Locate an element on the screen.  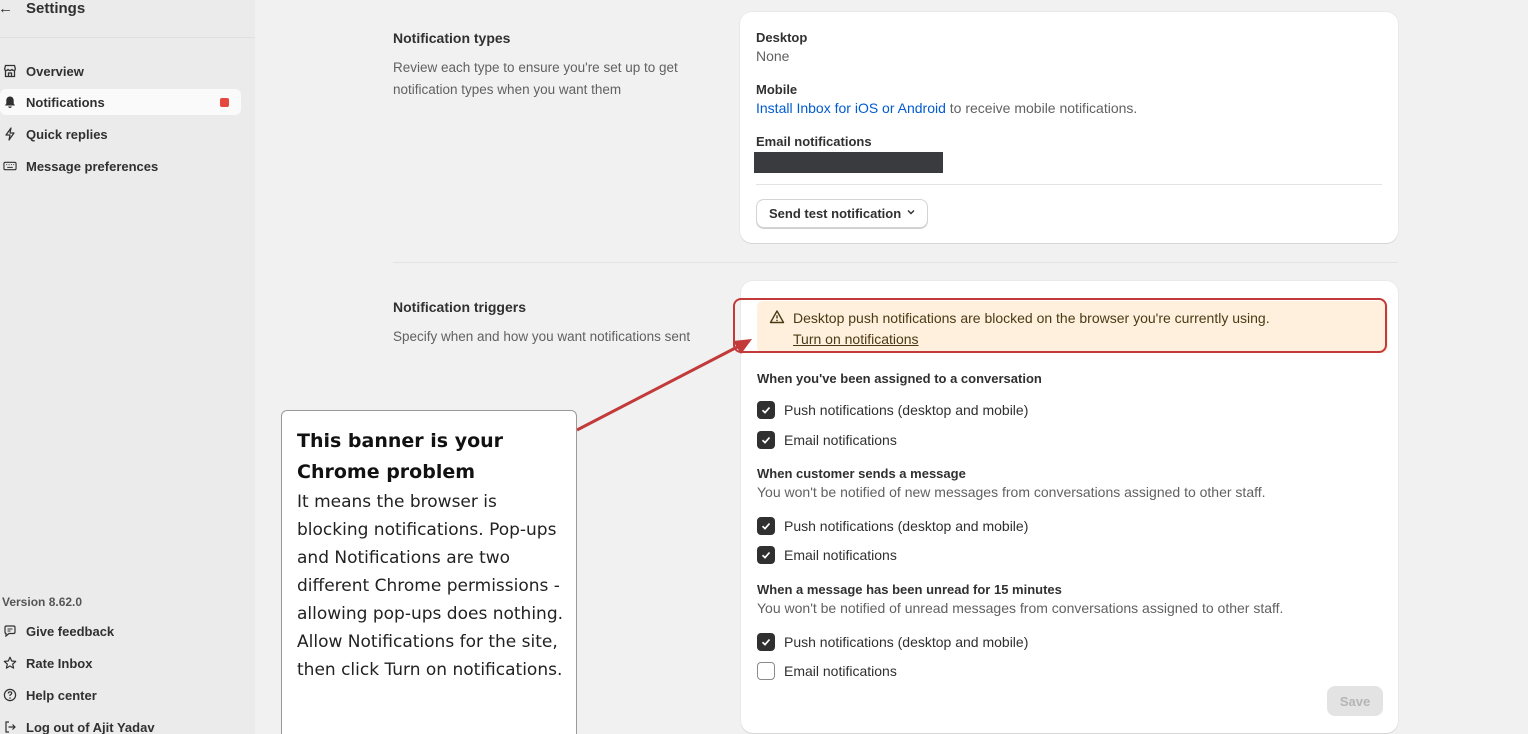
sidebar-item-label: Log out of Ajit Yadav is located at coordinates (90, 726).